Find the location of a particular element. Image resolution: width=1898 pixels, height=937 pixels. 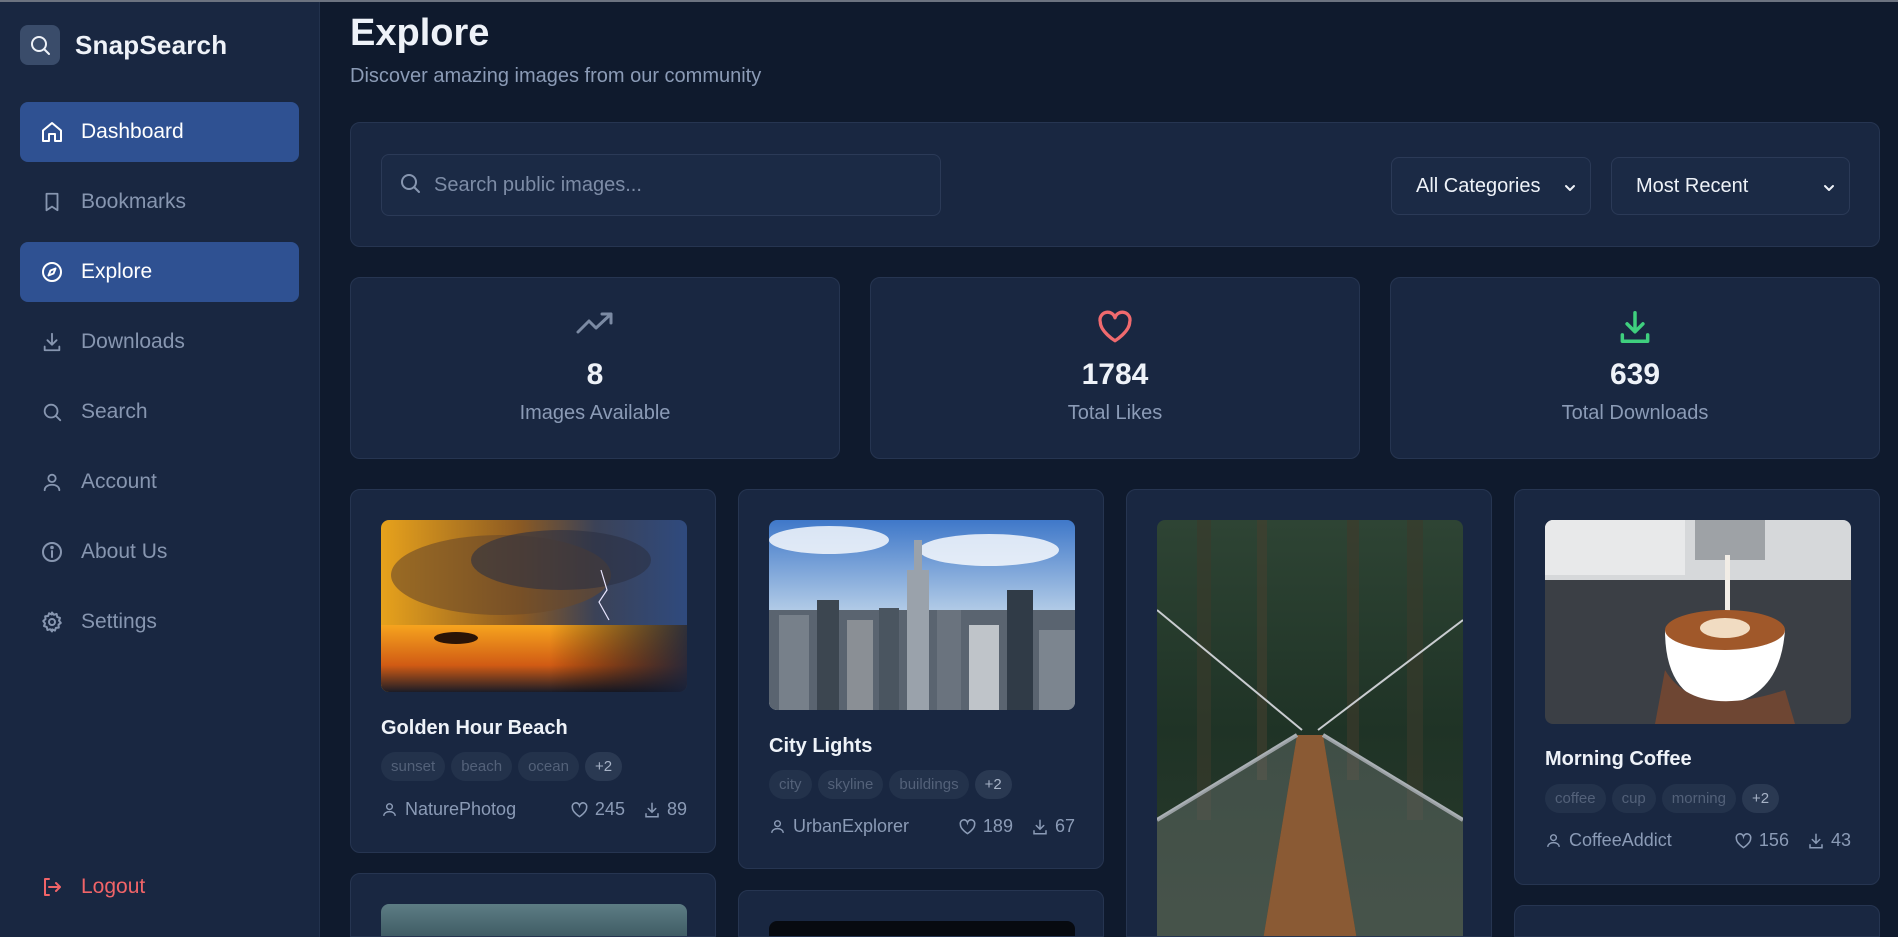

author-name: NaturePhotog is located at coordinates (461, 809).